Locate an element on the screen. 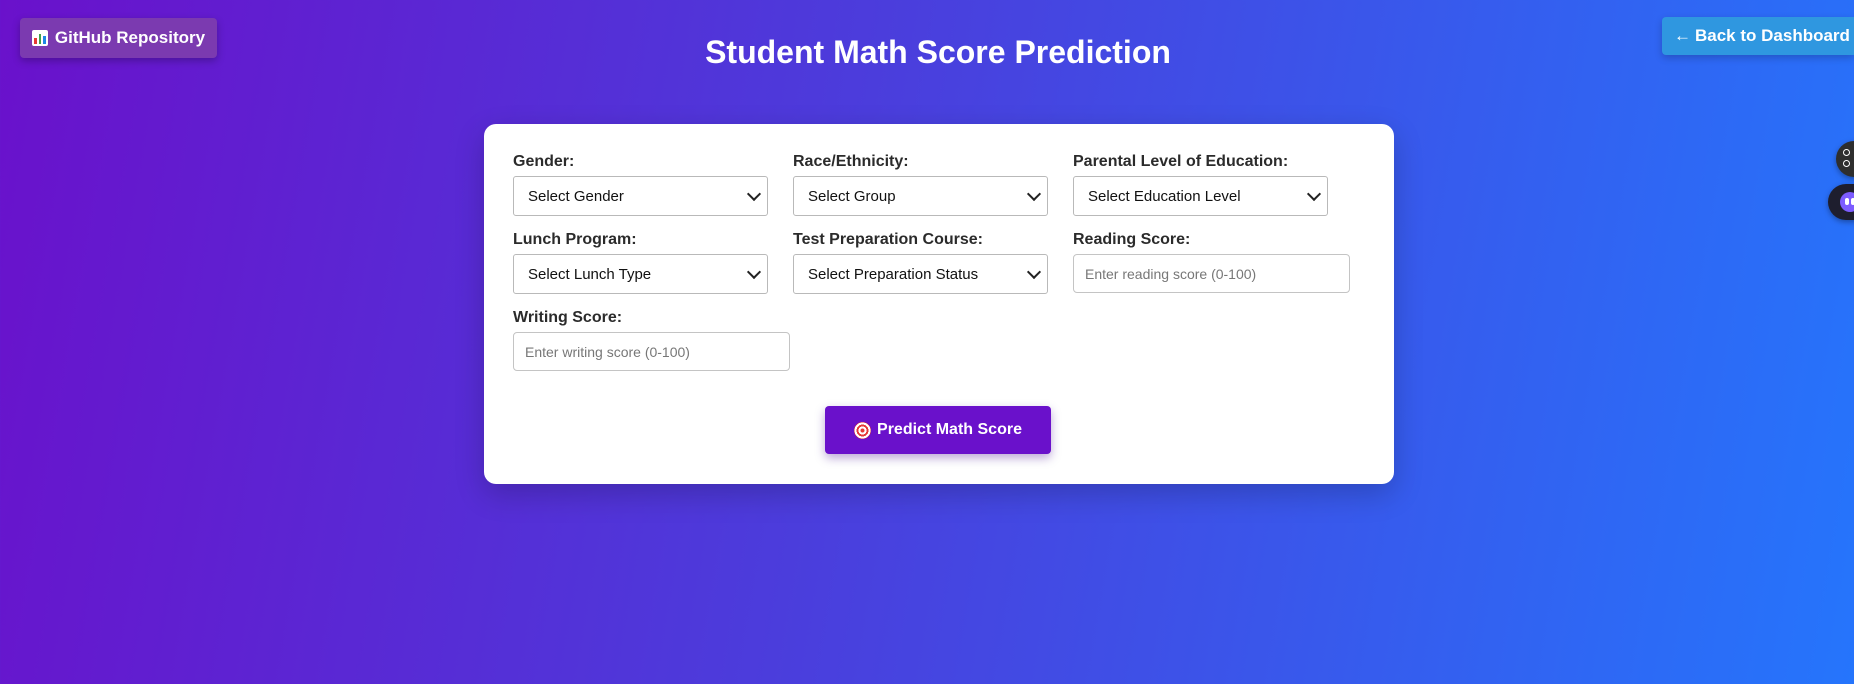 This screenshot has height=684, width=1854. reading-score-field: Reading Score: is located at coordinates (1211, 261).